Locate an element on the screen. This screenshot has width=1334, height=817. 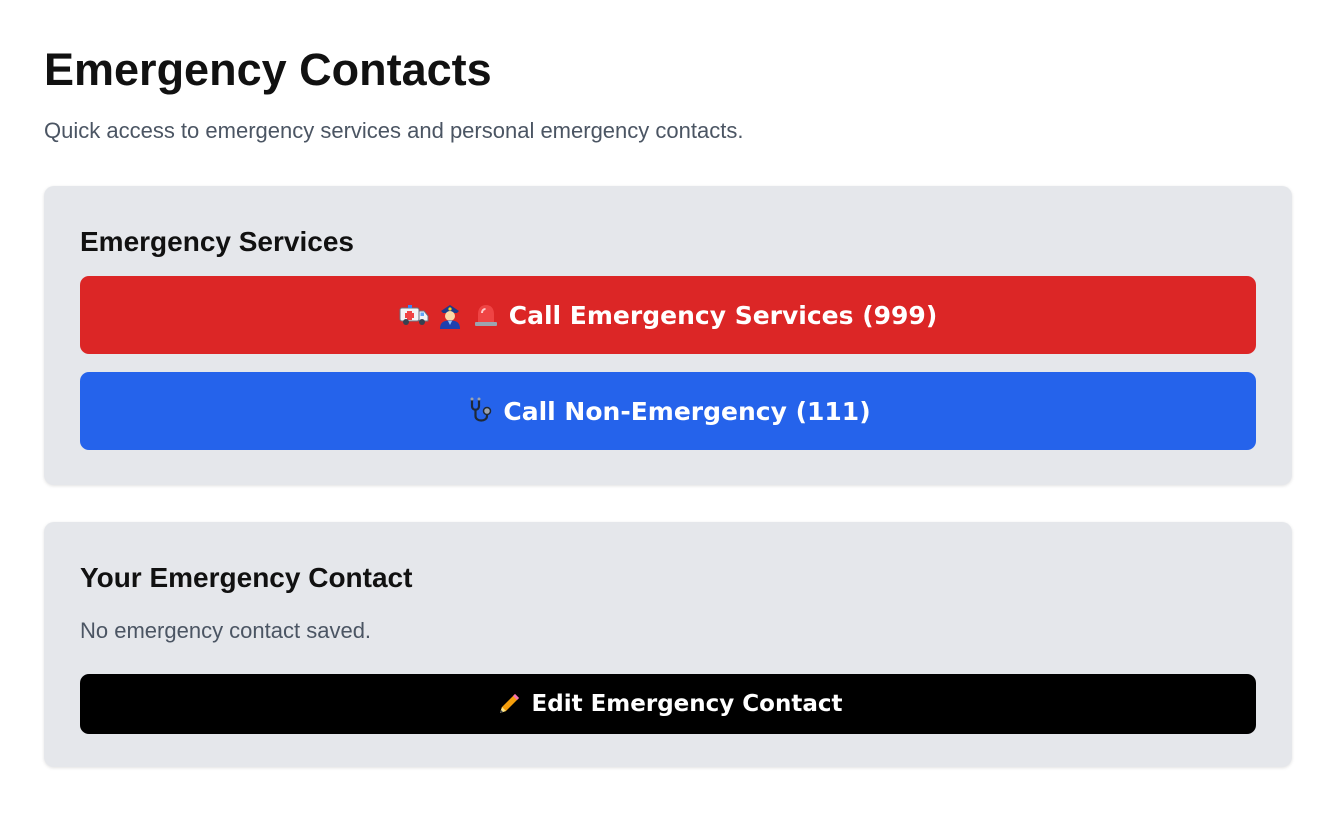
emergency-icons is located at coordinates (450, 315).